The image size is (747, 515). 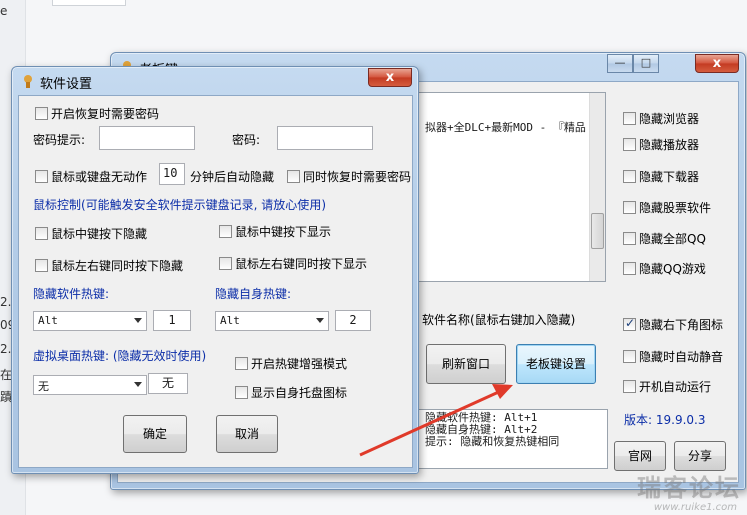 What do you see at coordinates (28, 81) in the screenshot?
I see `app-icon` at bounding box center [28, 81].